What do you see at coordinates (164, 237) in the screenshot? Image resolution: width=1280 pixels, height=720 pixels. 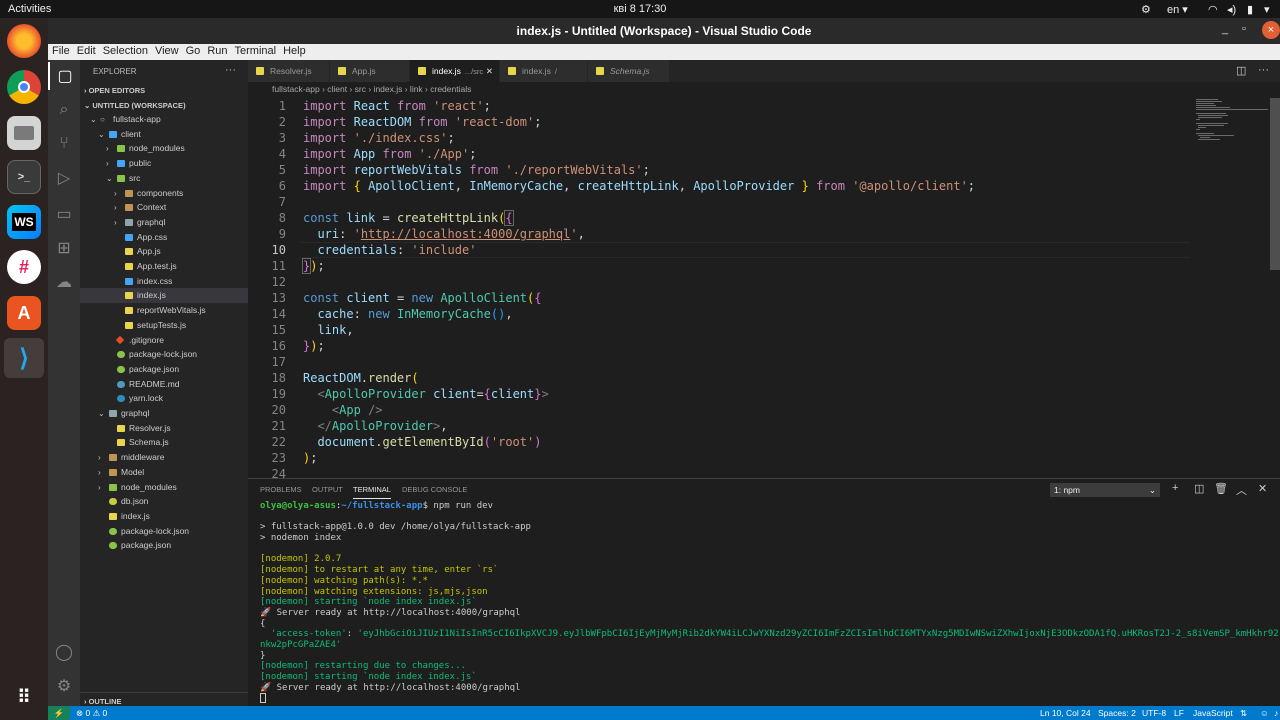 I see `tree-item: App.css` at bounding box center [164, 237].